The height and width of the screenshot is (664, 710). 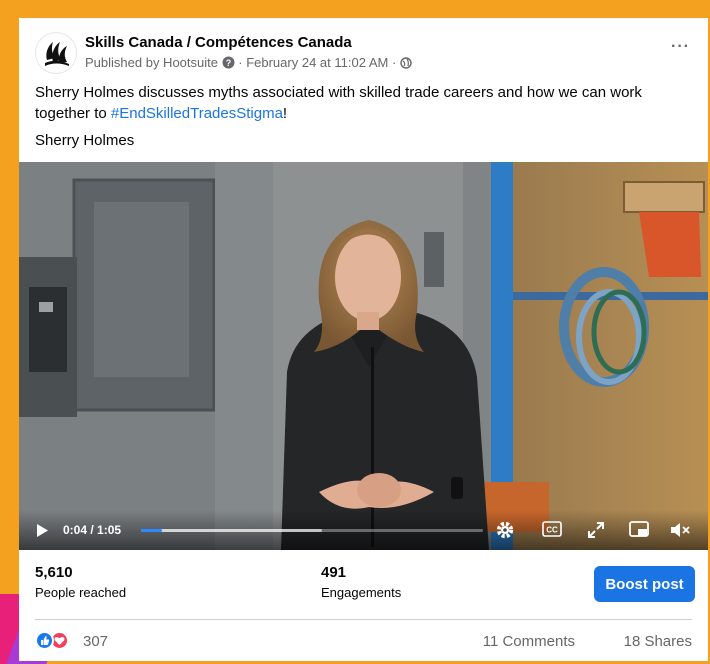 What do you see at coordinates (85, 140) in the screenshot?
I see `post-name-line: Sherry Holmes` at bounding box center [85, 140].